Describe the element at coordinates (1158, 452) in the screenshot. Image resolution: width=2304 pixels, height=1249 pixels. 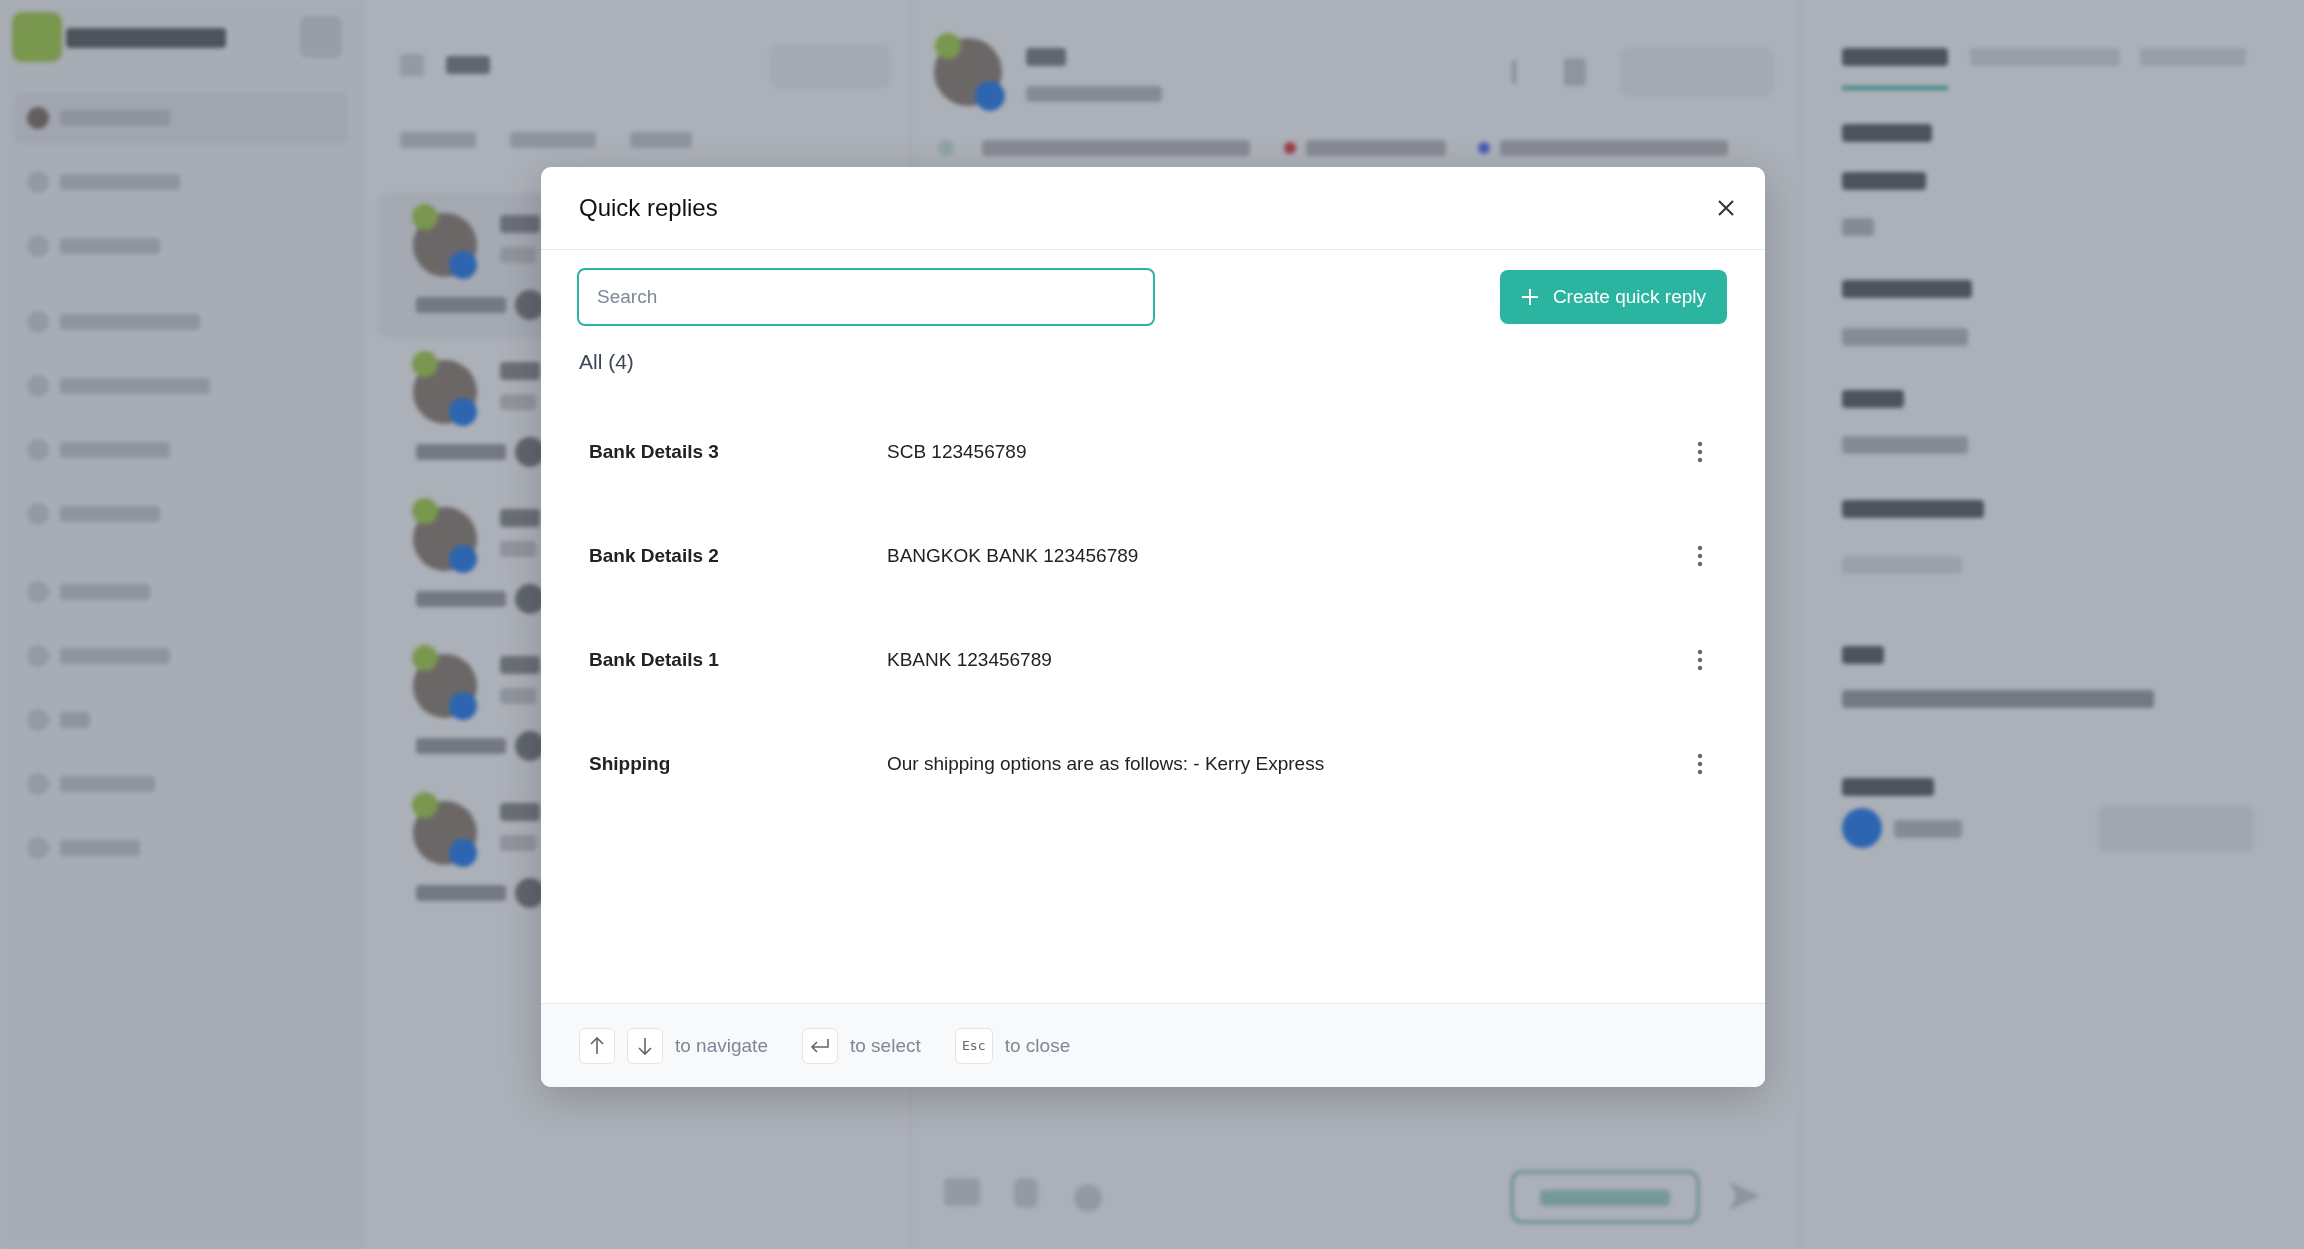
I see `quick-reply-row: Bank Details 3 SCB 123456789` at that location.